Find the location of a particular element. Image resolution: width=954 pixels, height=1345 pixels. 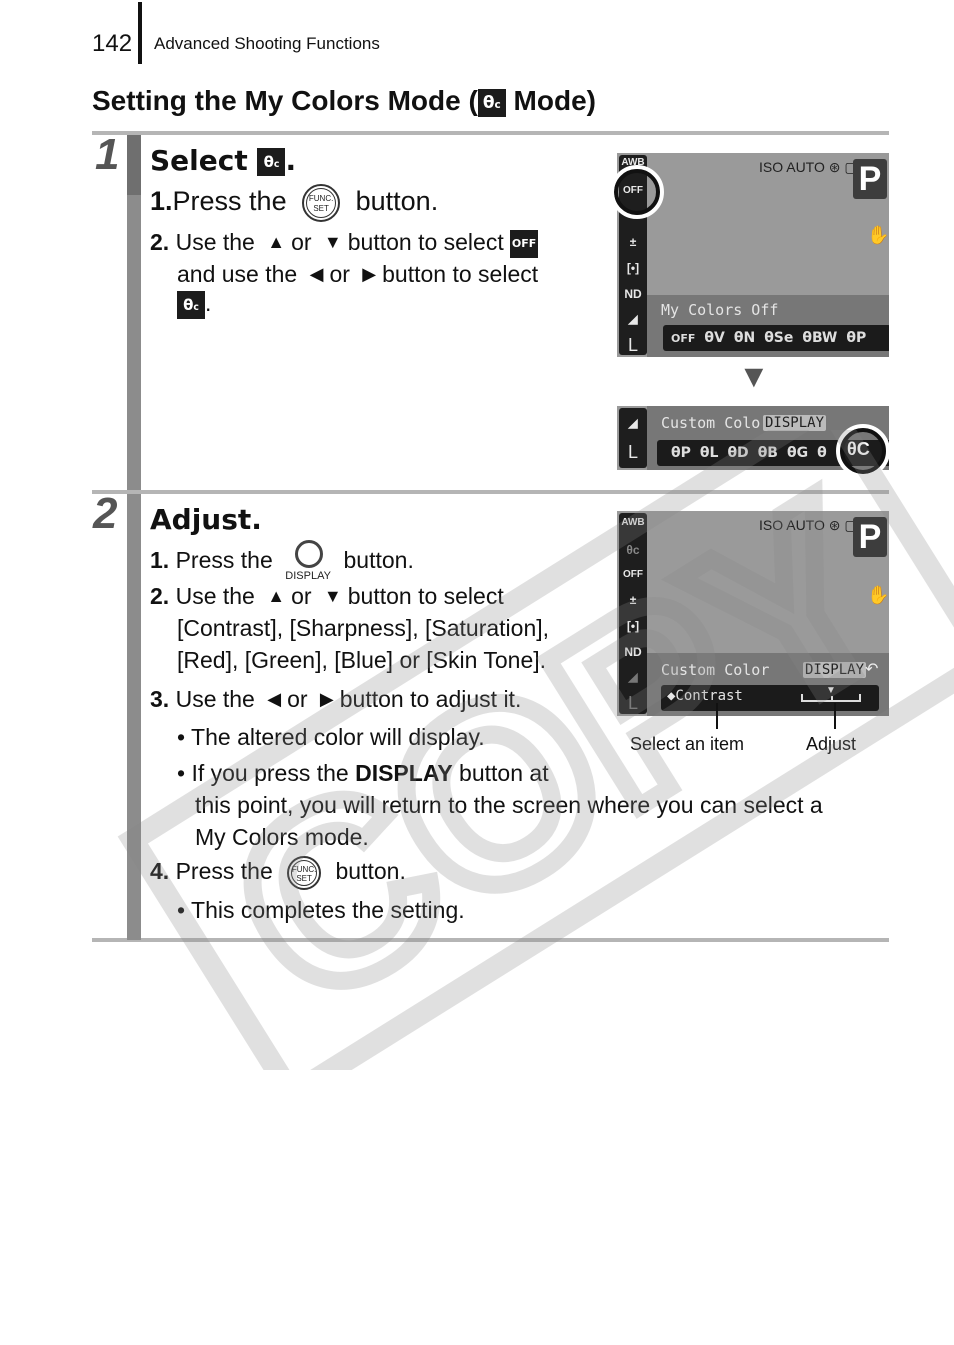

mode-caption: My Colors Off is located at coordinates (720, 310).